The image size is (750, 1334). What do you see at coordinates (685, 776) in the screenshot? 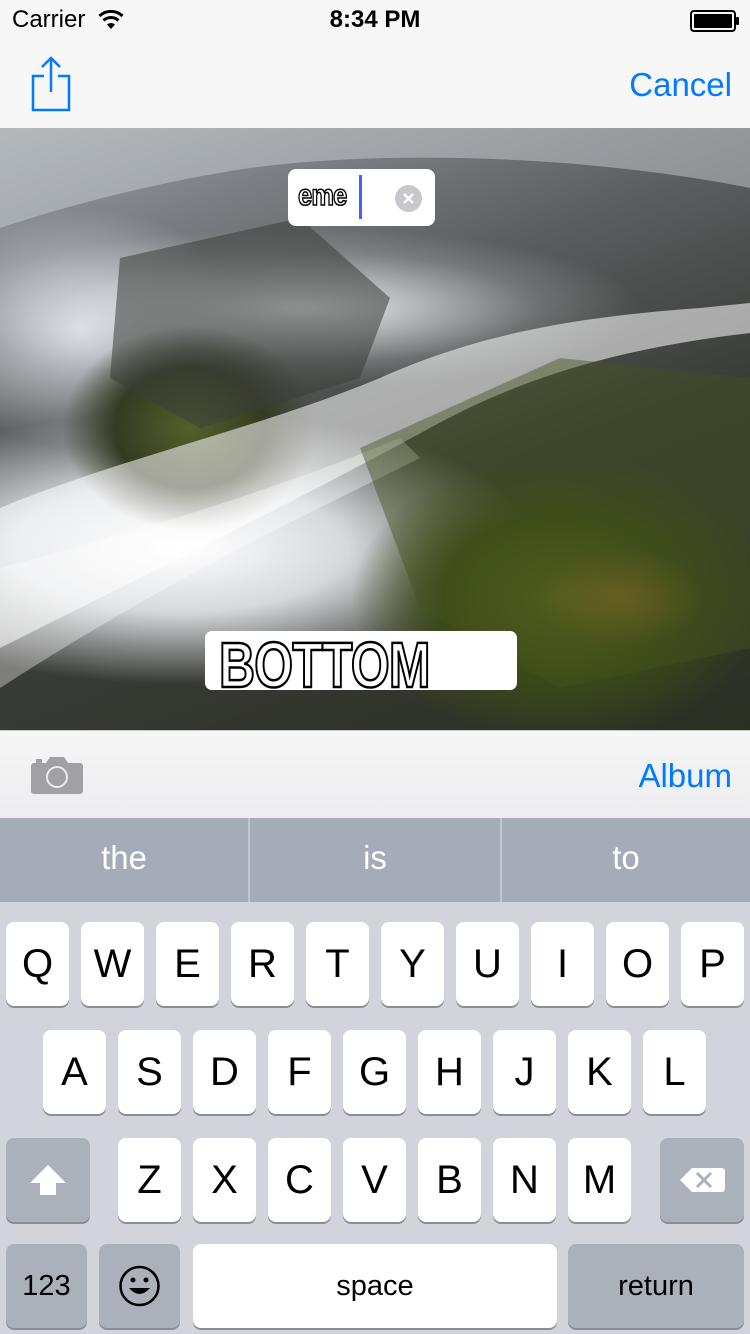
I see `album-button: Album` at bounding box center [685, 776].